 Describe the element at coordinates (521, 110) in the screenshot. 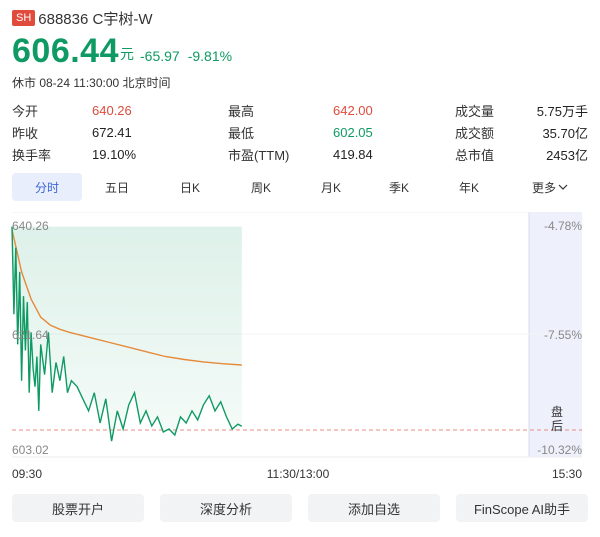

I see `stat-volume: 成交量 5.75万手` at that location.